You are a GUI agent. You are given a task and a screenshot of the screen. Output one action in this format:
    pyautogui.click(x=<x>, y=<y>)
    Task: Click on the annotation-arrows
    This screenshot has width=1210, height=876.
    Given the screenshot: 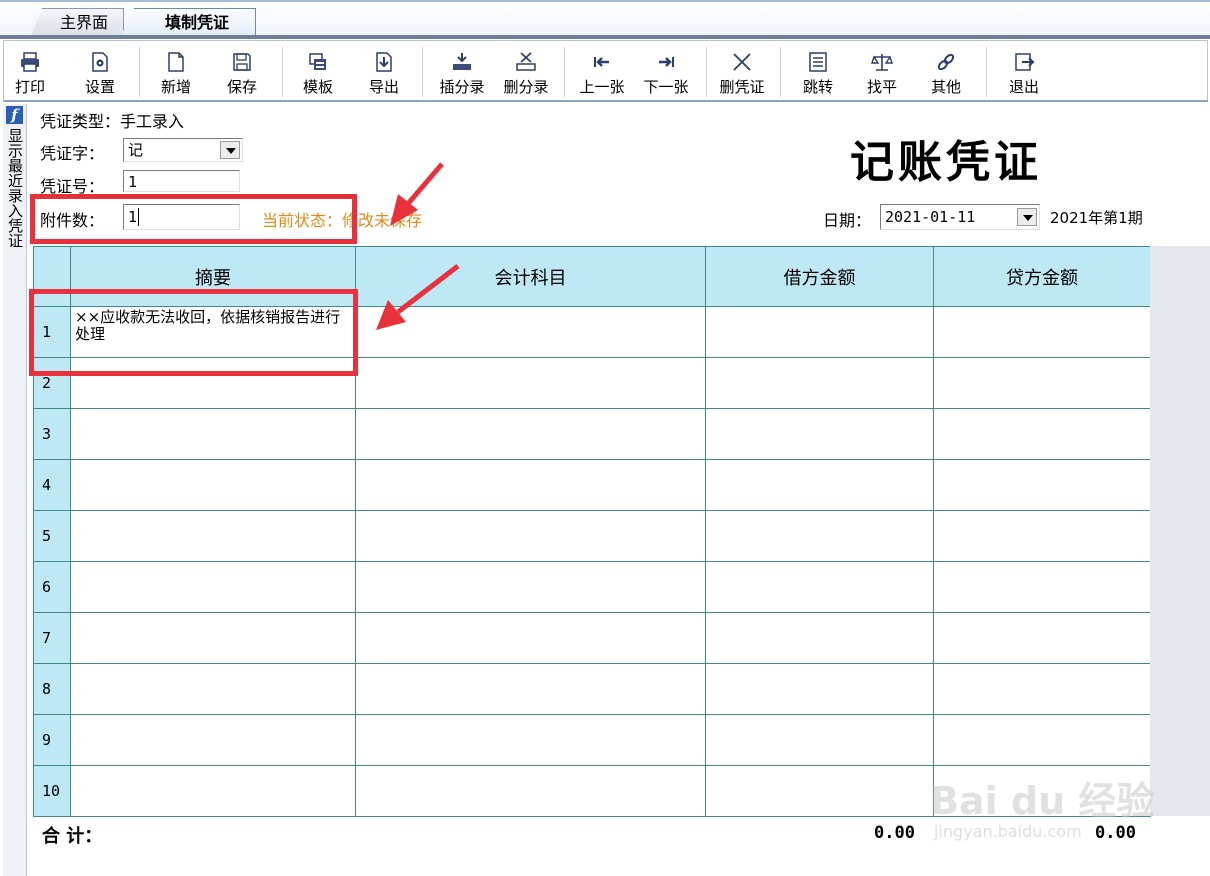 What is the action you would take?
    pyautogui.click(x=418, y=246)
    